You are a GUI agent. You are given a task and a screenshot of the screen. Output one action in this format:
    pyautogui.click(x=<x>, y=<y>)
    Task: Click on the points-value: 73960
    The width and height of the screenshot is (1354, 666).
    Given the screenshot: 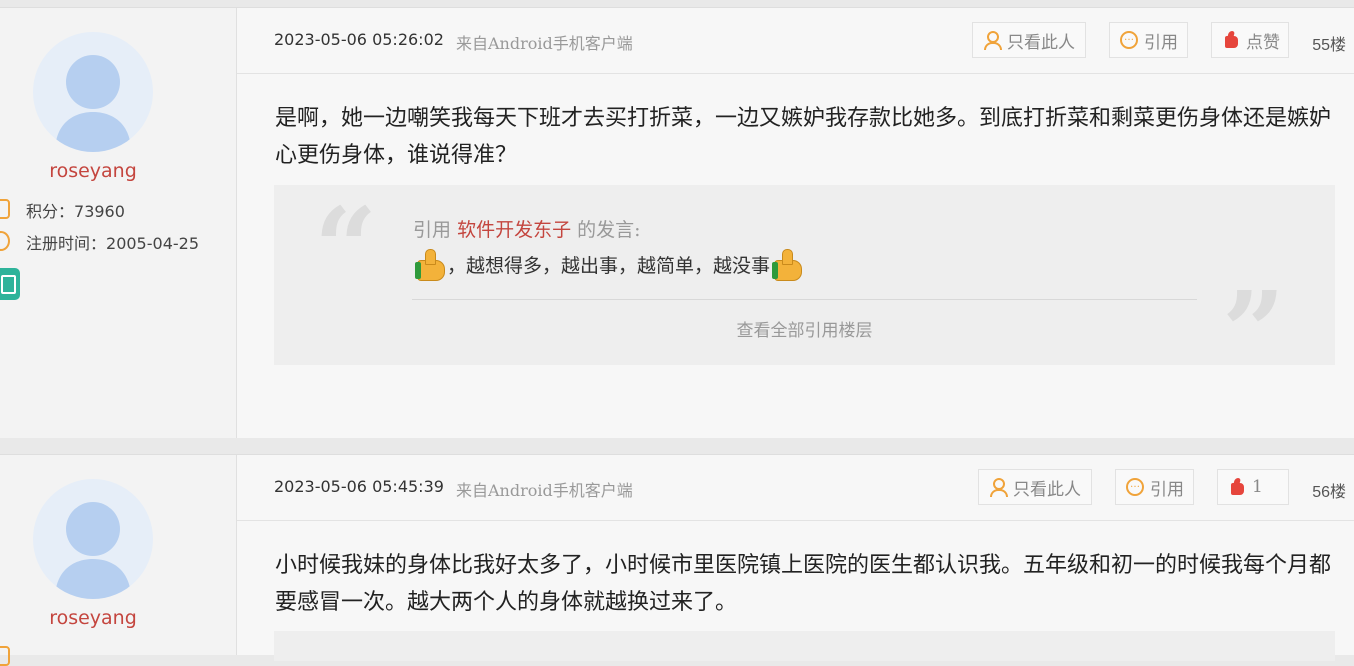 What is the action you would take?
    pyautogui.click(x=99, y=211)
    